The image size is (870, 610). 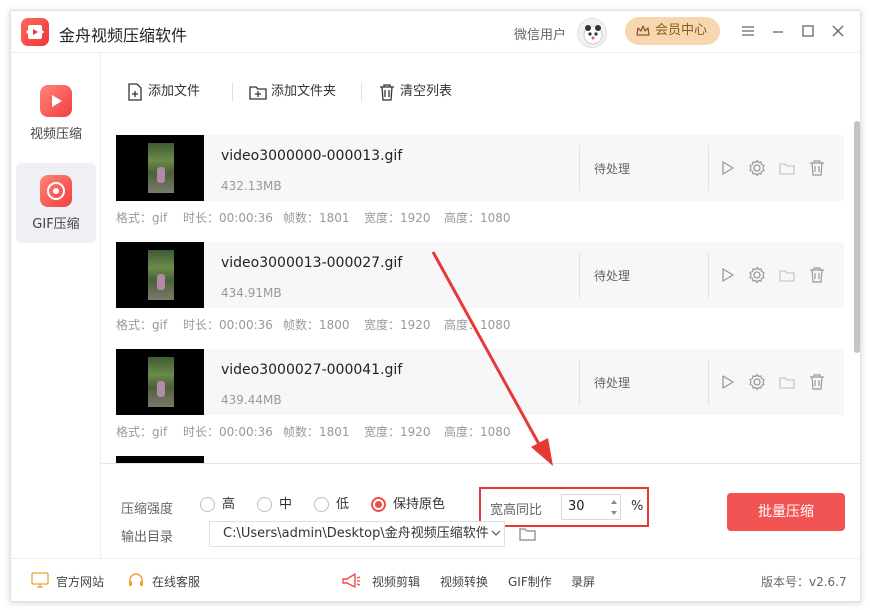 I want to click on footer-link-video-convert: 视频转换, so click(x=464, y=581).